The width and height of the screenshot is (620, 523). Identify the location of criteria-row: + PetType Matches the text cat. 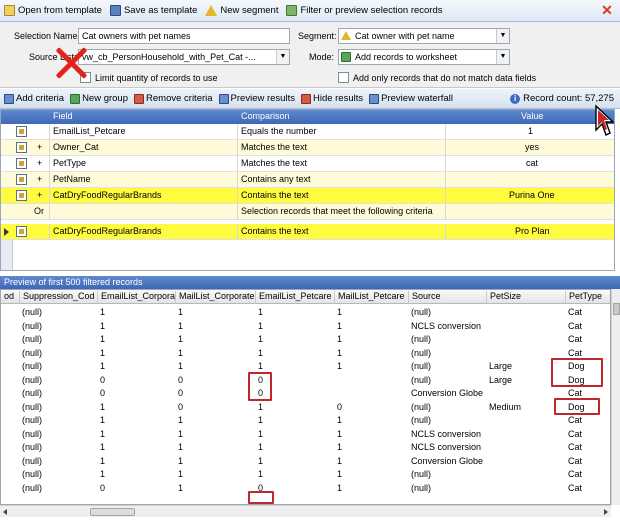
(307, 164).